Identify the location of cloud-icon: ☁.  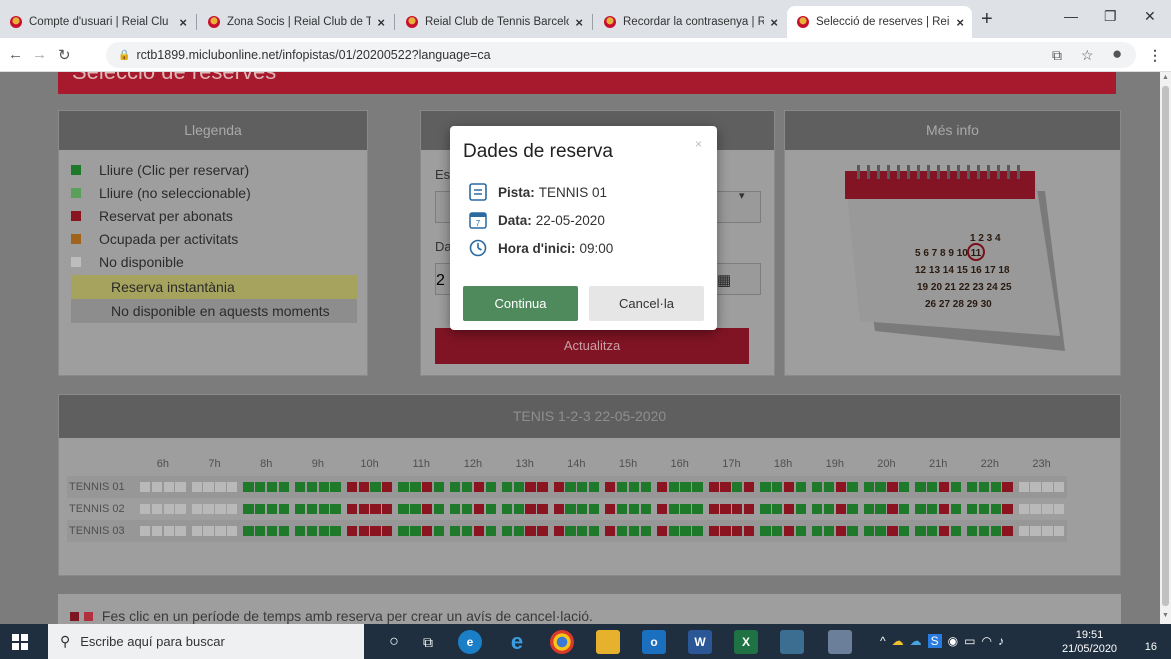
(916, 641).